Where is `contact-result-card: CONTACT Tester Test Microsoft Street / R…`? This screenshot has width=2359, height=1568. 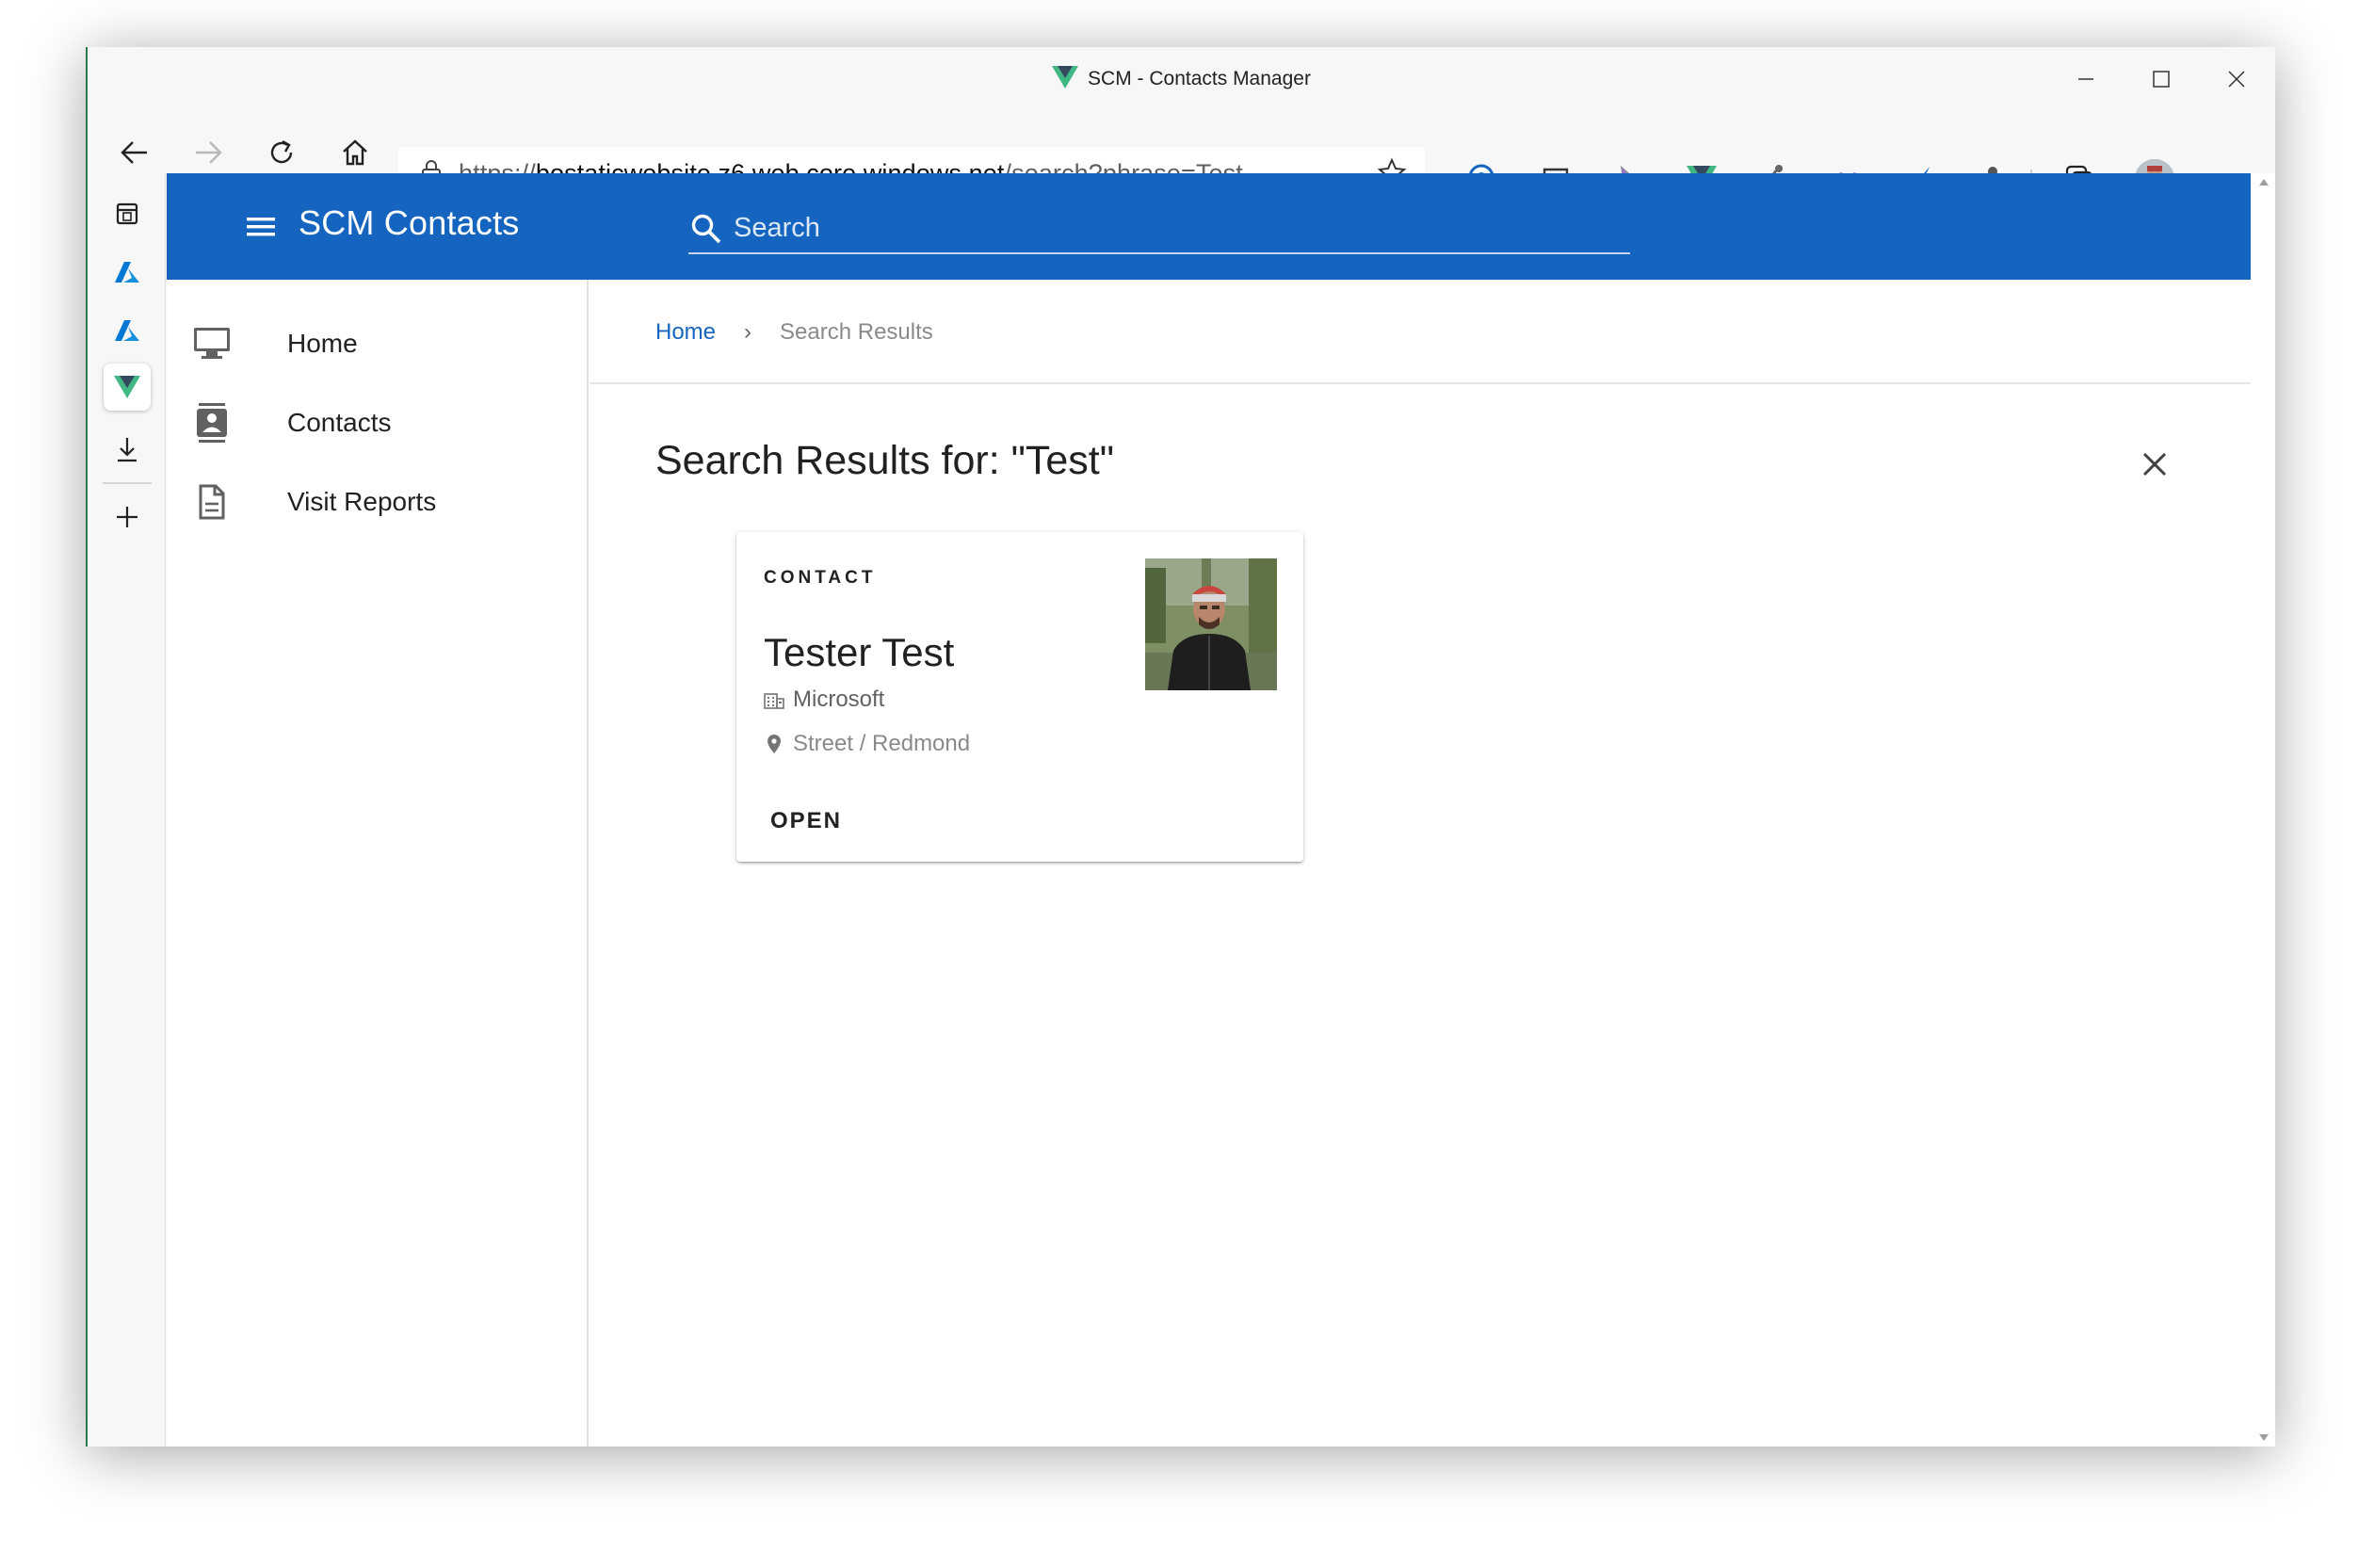
contact-result-card: CONTACT Tester Test Microsoft Street / R… is located at coordinates (1019, 697).